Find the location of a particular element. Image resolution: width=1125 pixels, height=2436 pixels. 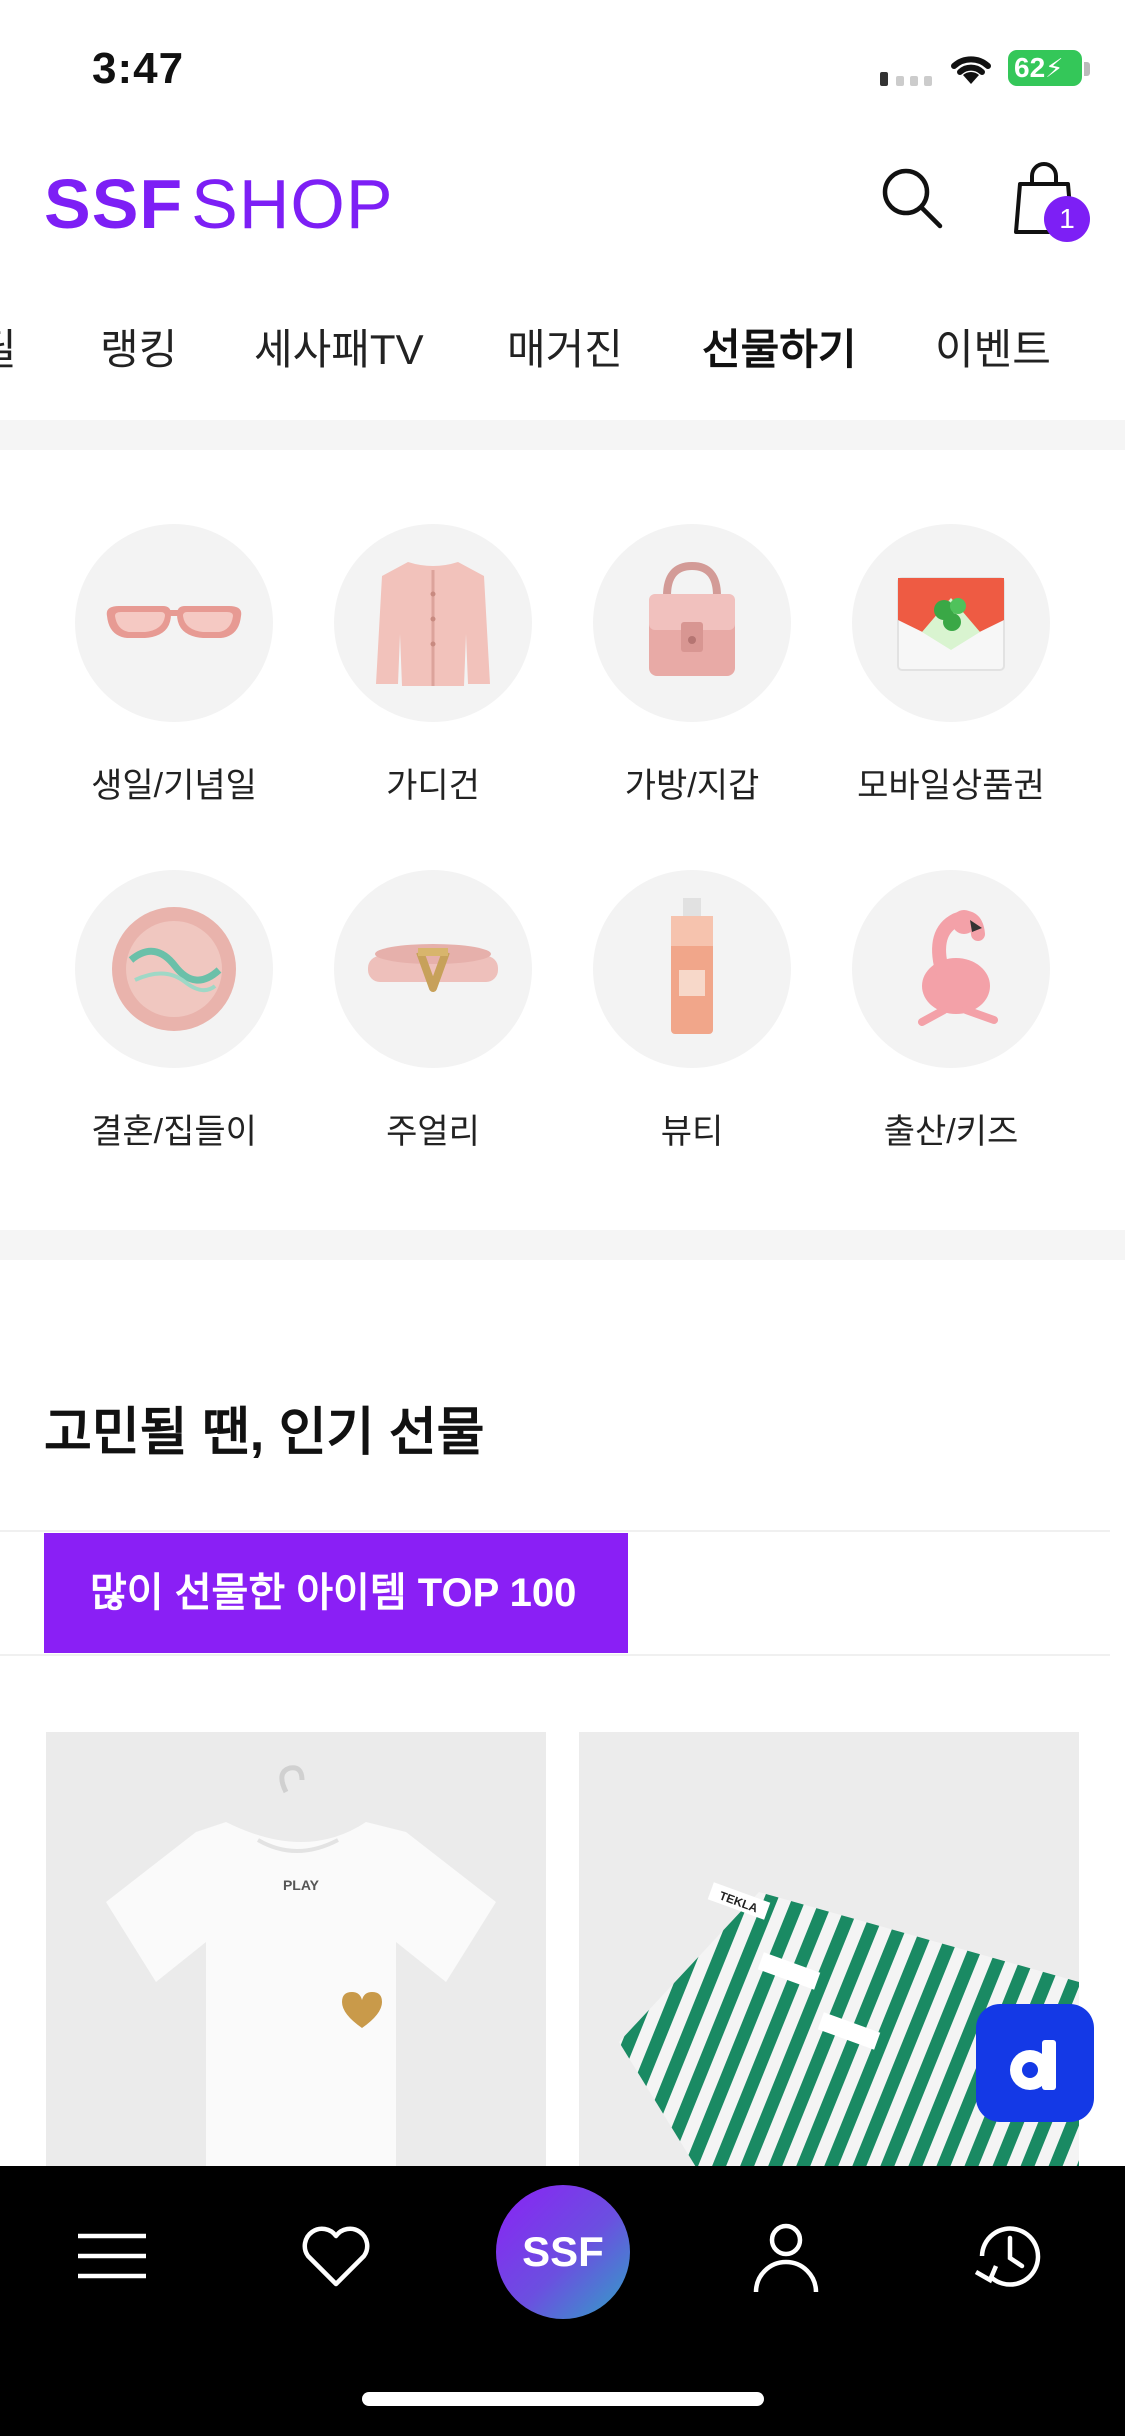

category-label: 출산/키즈 is located at coordinates (951, 1132).